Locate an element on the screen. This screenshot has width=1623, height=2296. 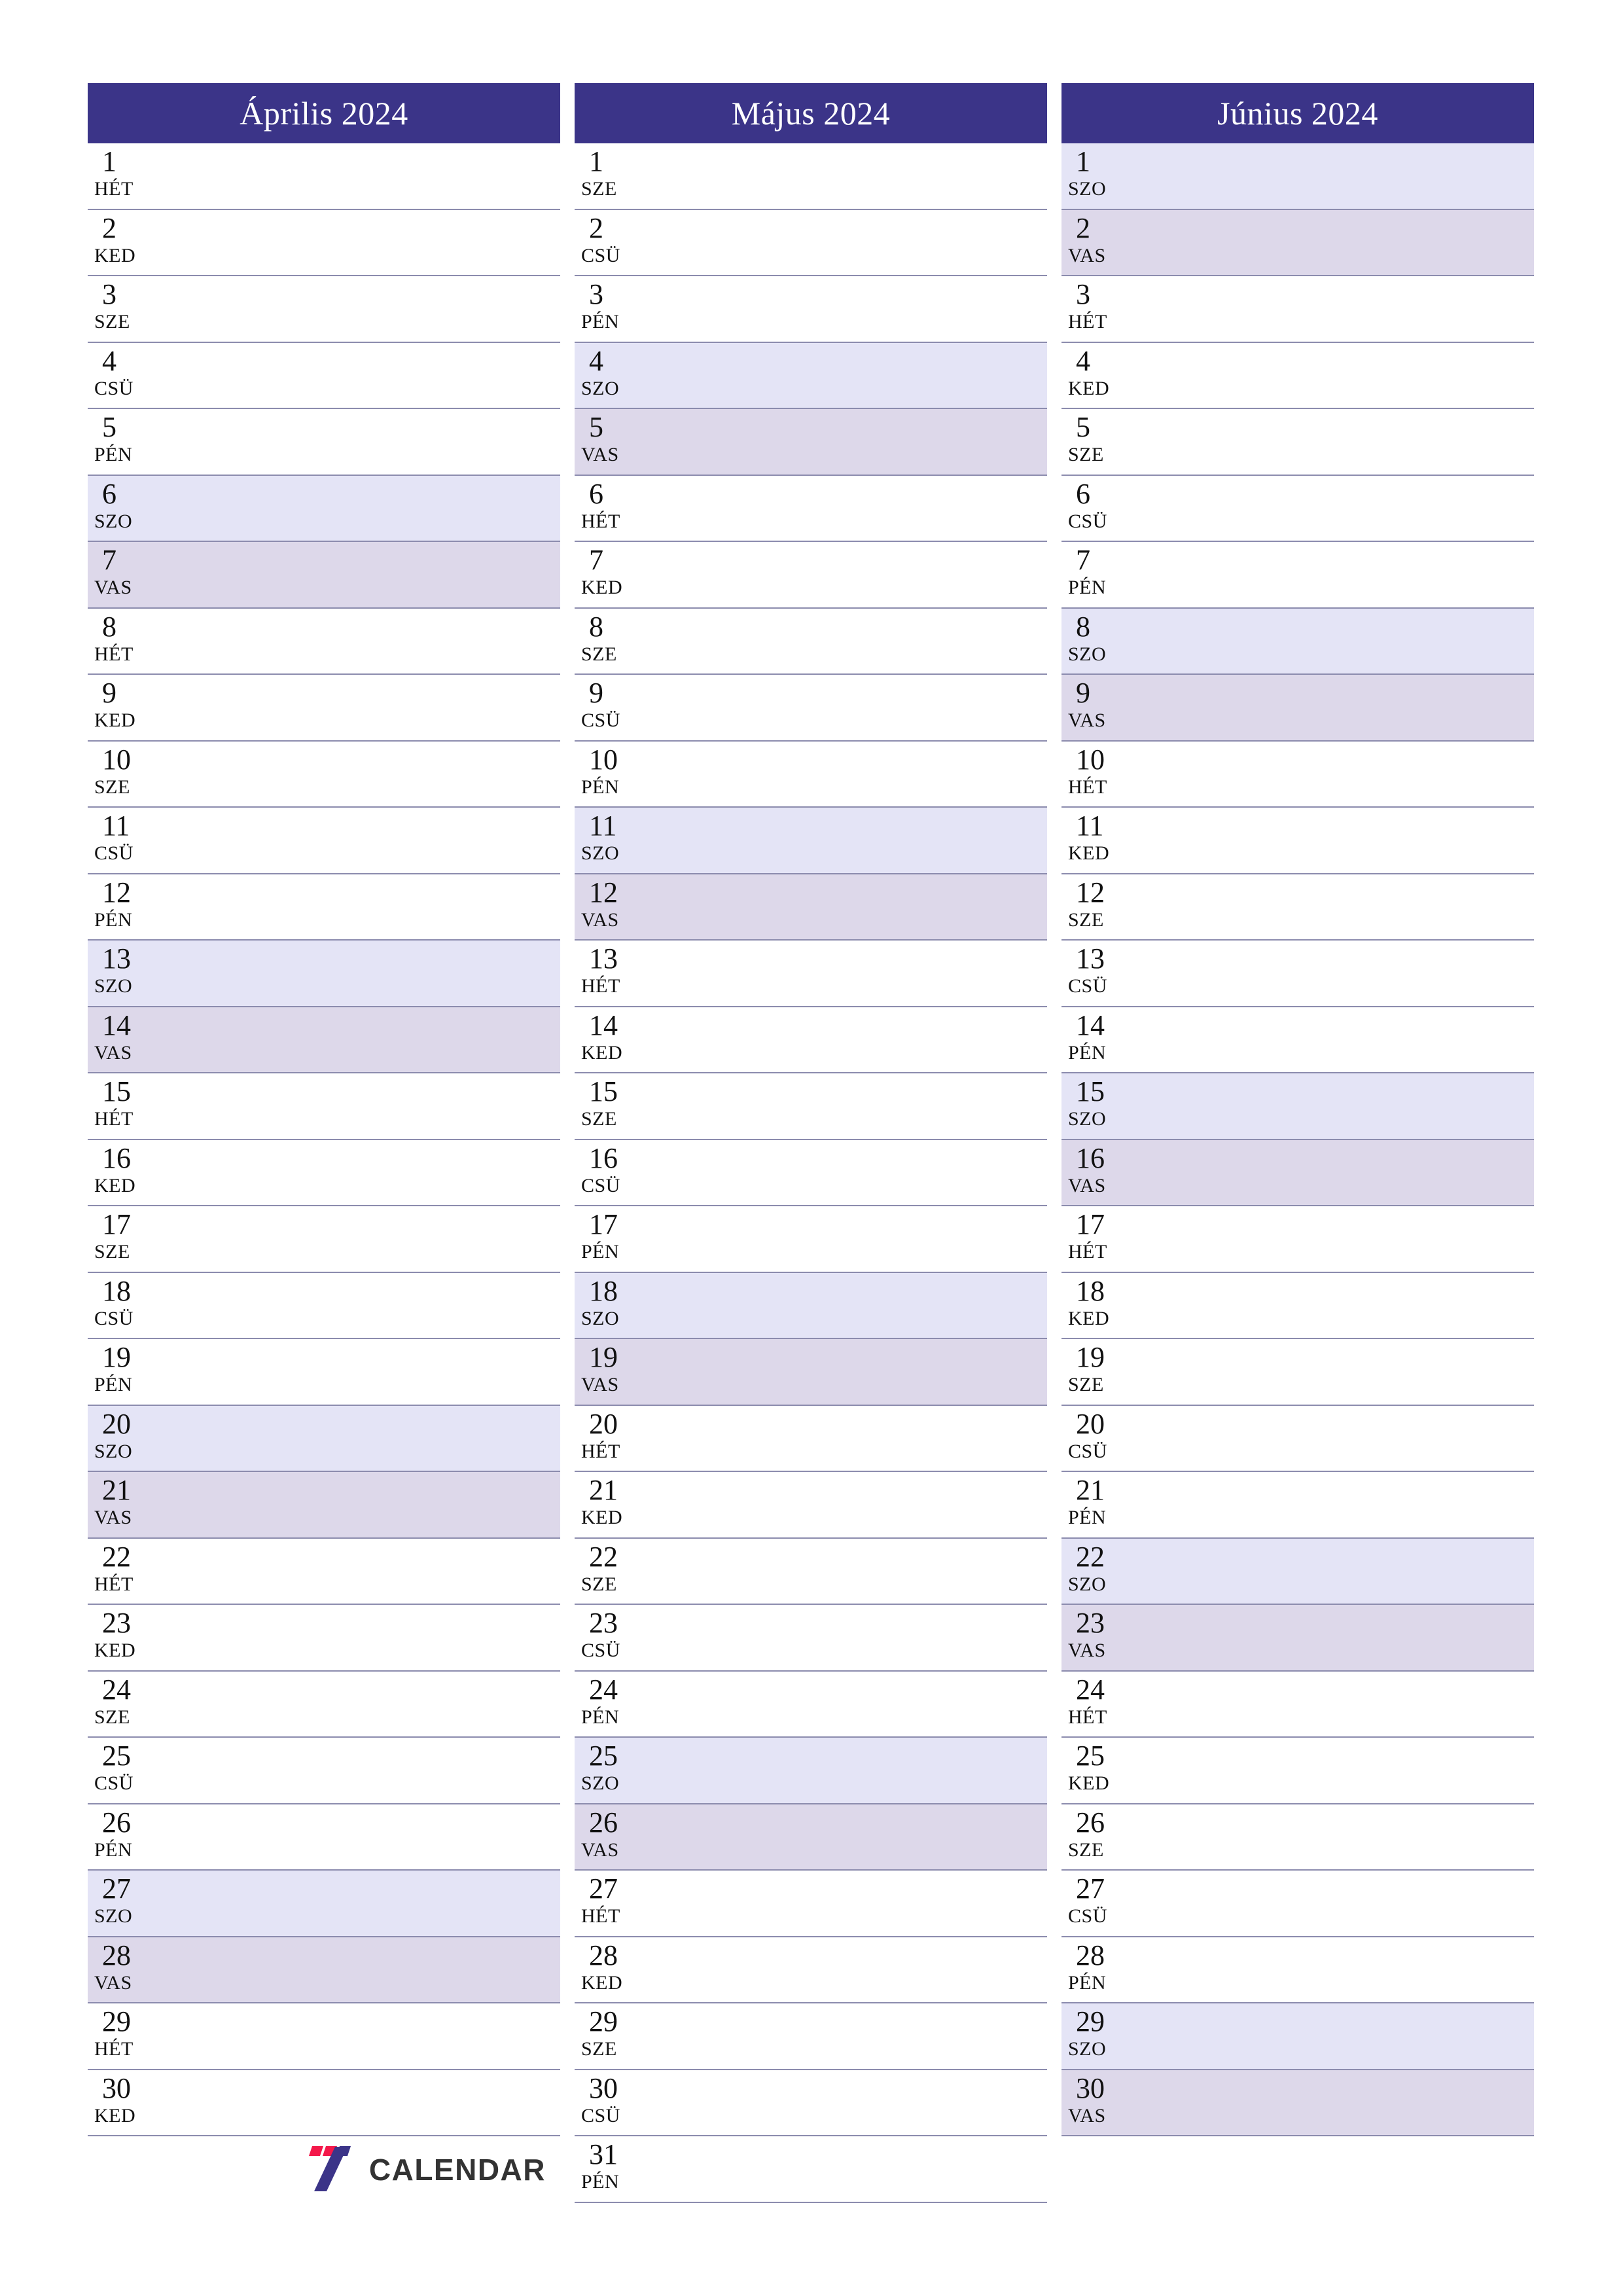
day-row: 5 VAS is located at coordinates (811, 442).